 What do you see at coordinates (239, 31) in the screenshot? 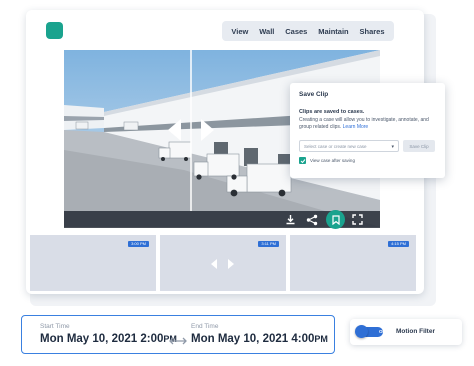
I see `nav-item-view: View` at bounding box center [239, 31].